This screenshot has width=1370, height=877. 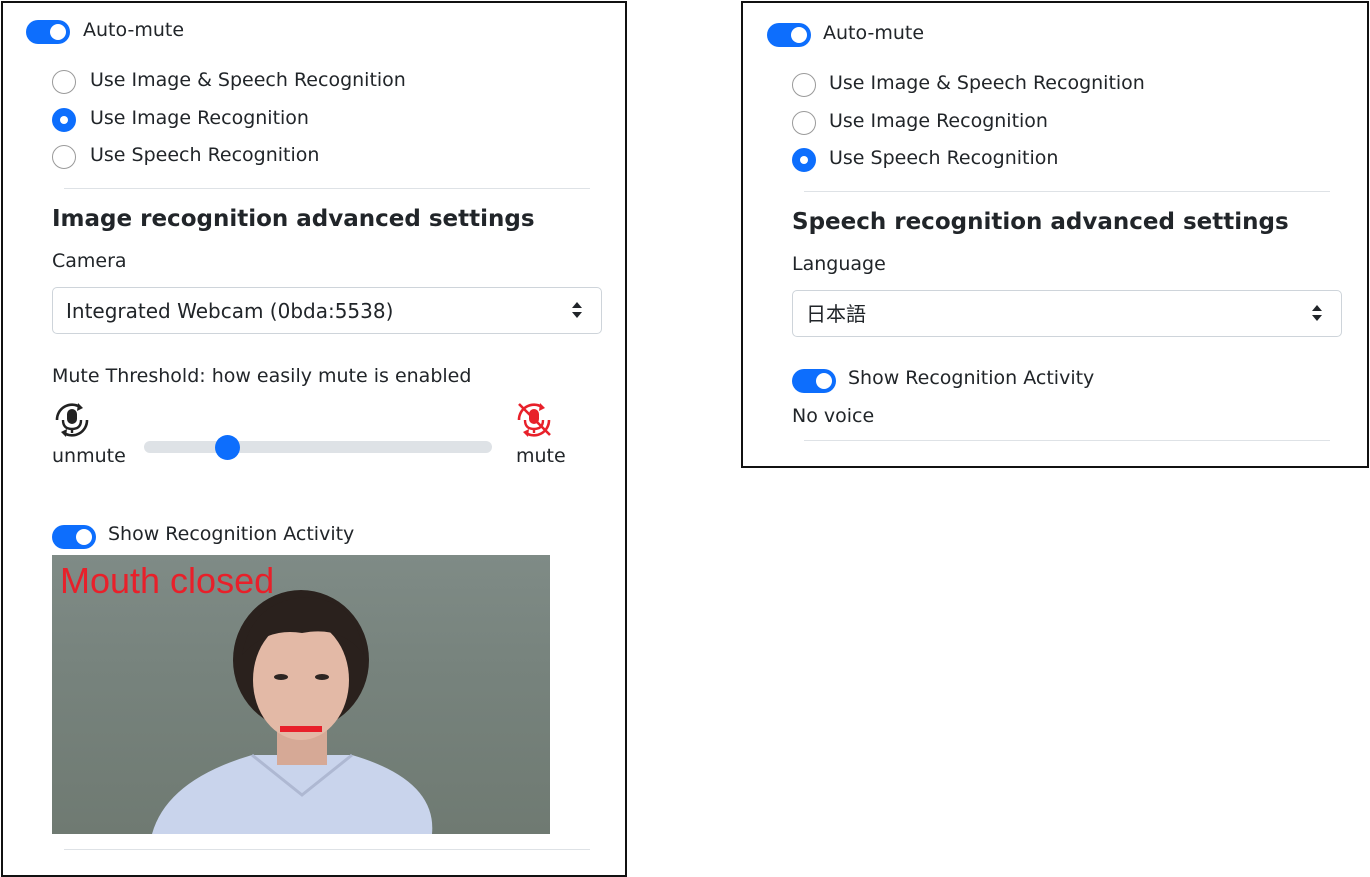 I want to click on language-select: 日本語, so click(x=1067, y=313).